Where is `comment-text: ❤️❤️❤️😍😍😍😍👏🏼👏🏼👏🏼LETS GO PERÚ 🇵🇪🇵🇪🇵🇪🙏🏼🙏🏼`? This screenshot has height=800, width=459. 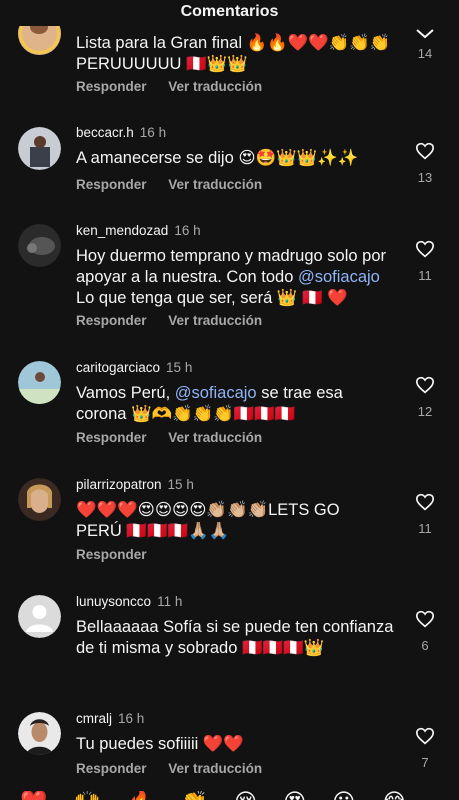
comment-text: ❤️❤️❤️😍😍😍😍👏🏼👏🏼👏🏼LETS GO PERÚ 🇵🇪🇵🇪🇵🇪🙏🏼🙏🏼 is located at coordinates (208, 520).